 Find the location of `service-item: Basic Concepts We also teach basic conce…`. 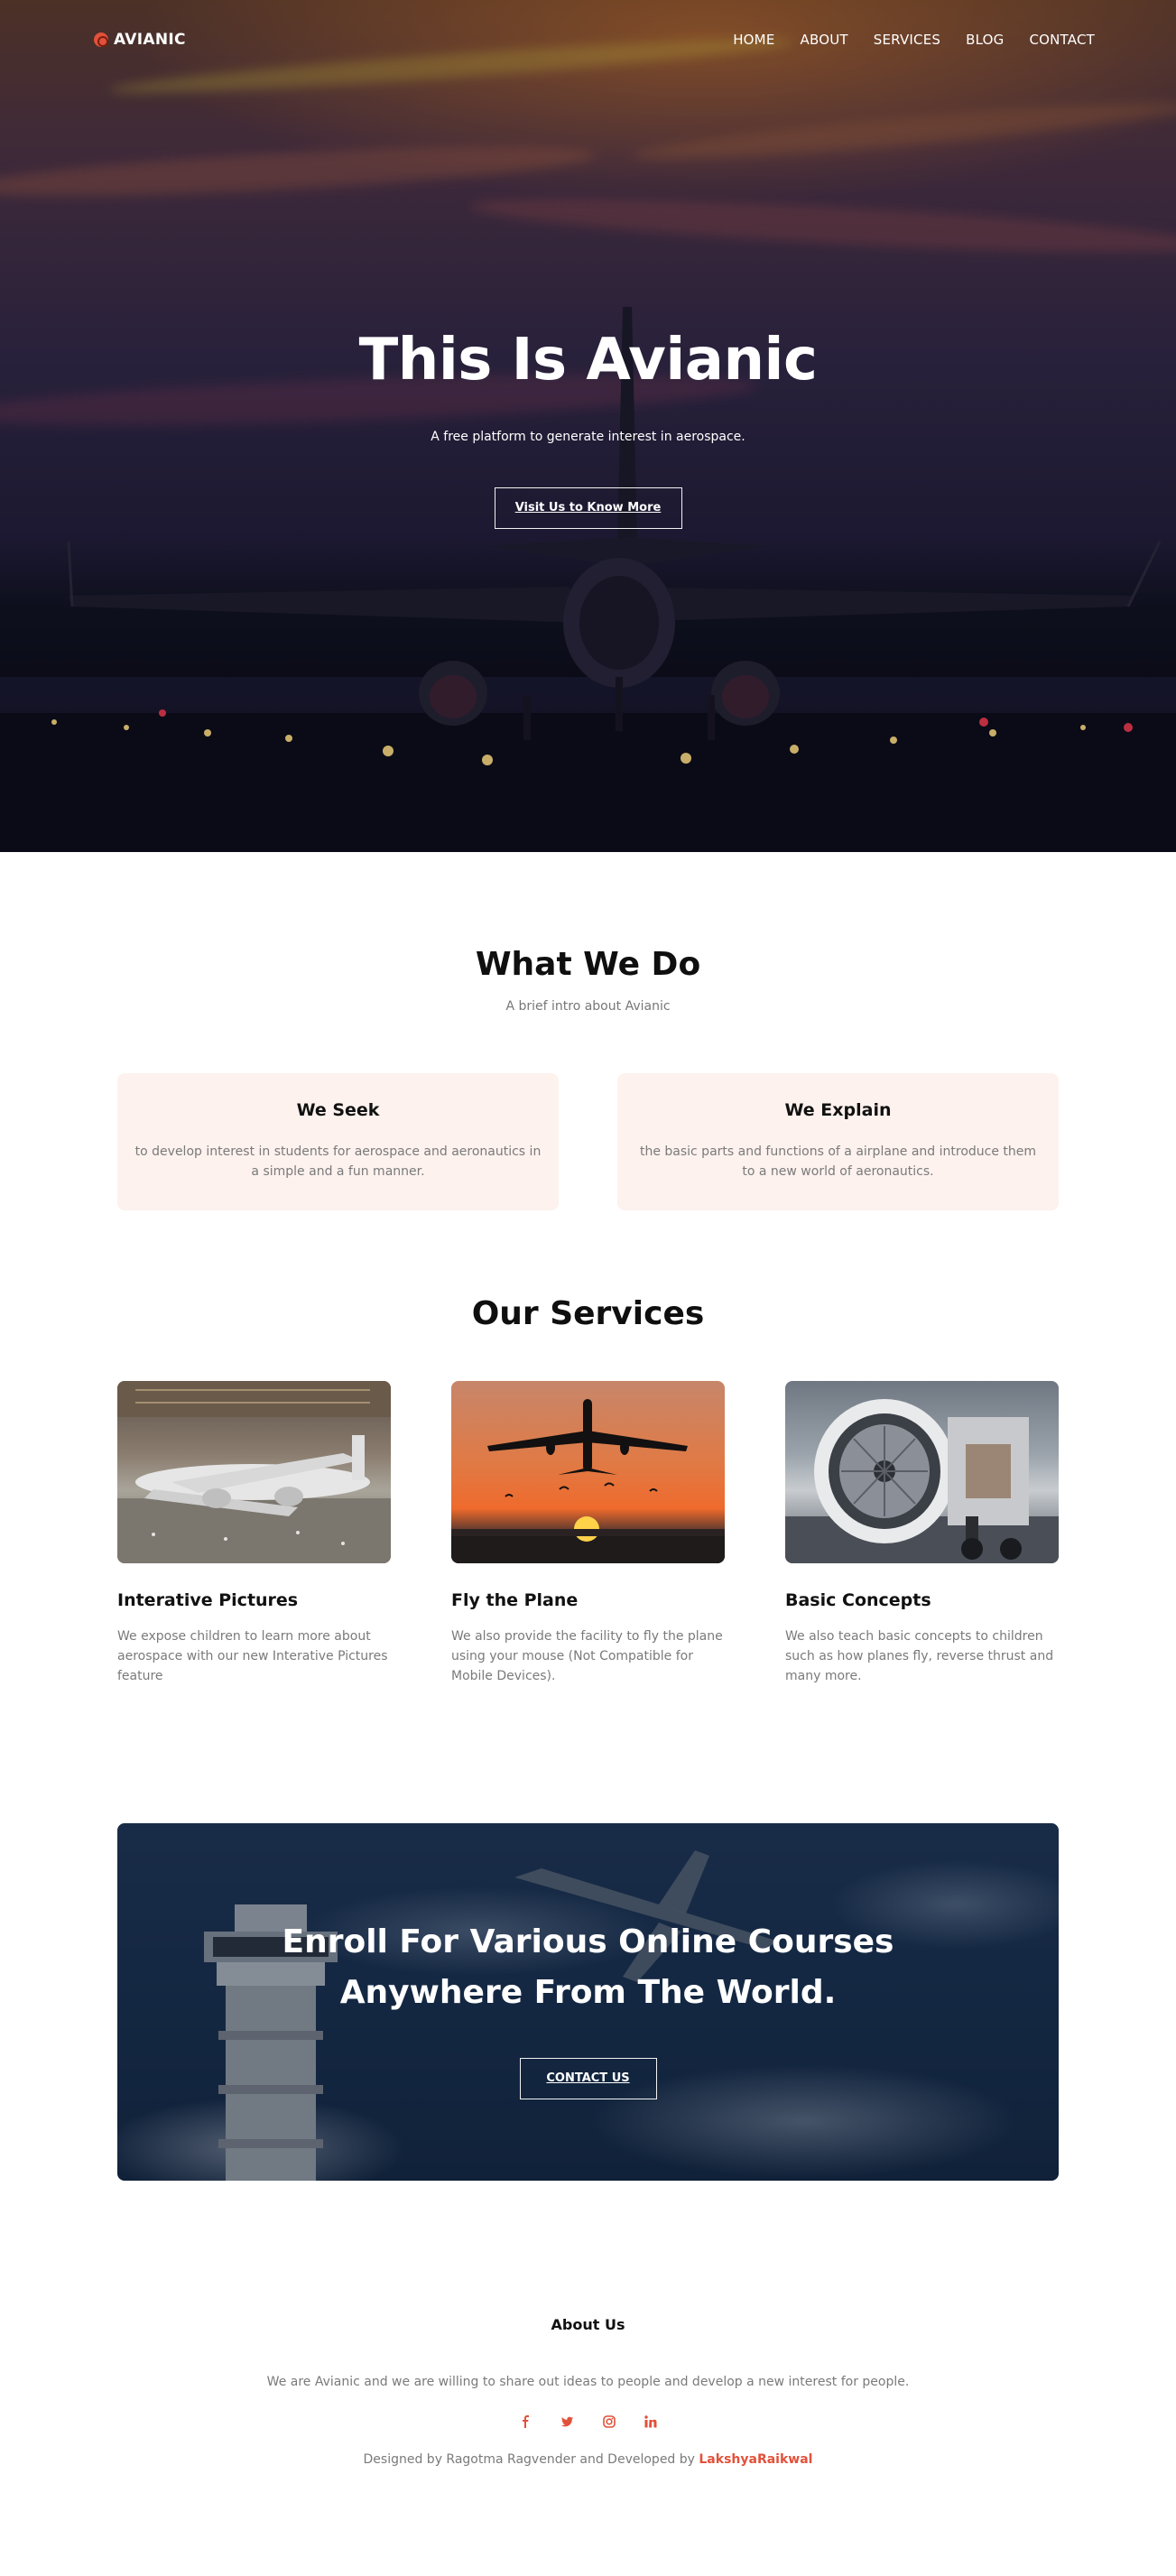

service-item: Basic Concepts We also teach basic conce… is located at coordinates (922, 1533).